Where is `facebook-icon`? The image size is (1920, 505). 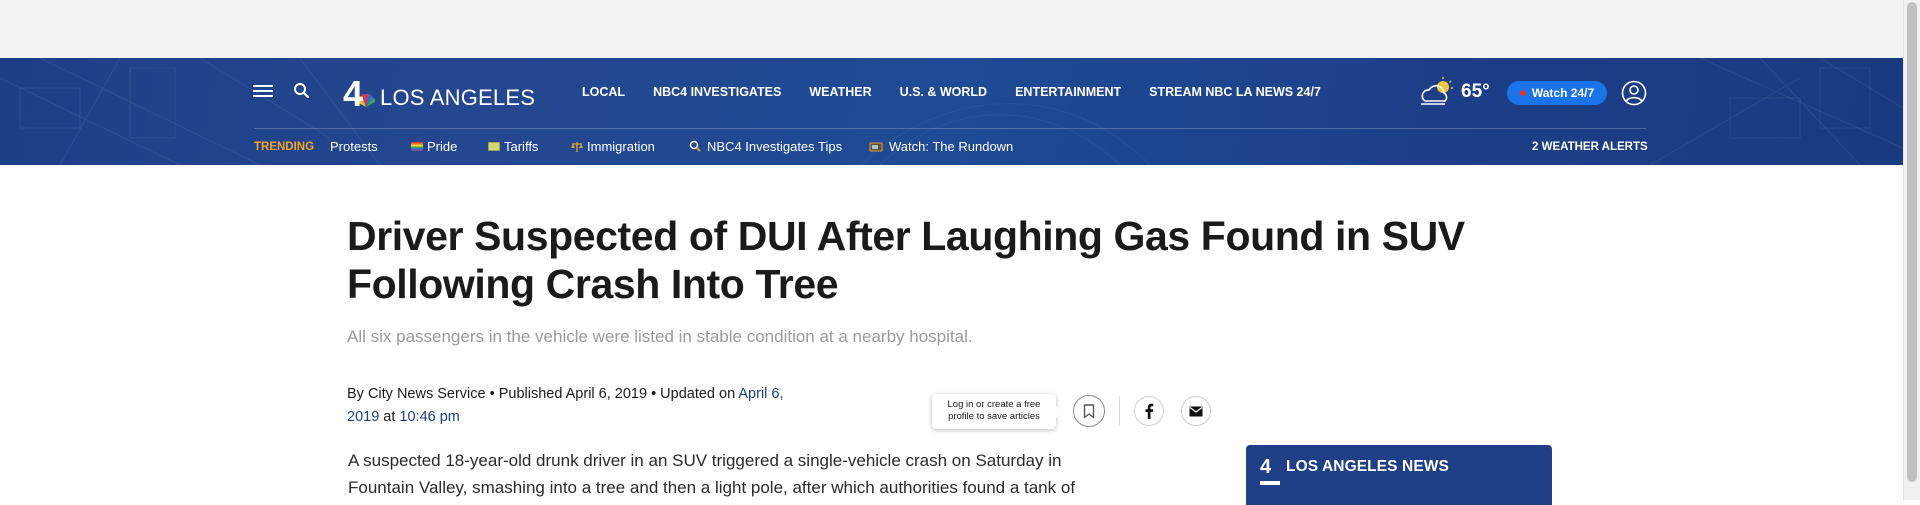
facebook-icon is located at coordinates (1149, 411).